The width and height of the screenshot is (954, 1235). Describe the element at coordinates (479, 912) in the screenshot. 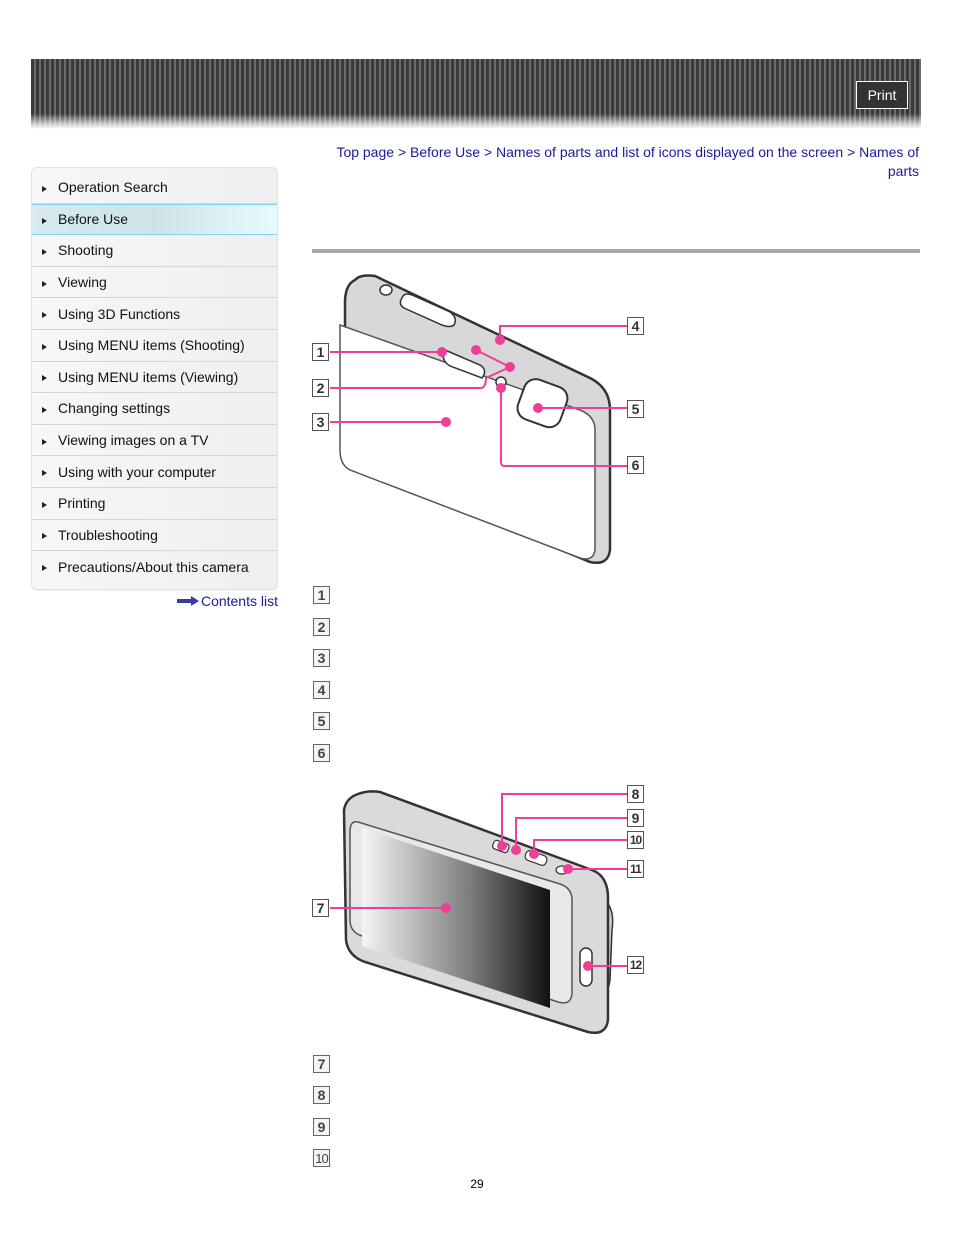

I see `camera-back-illustration` at that location.